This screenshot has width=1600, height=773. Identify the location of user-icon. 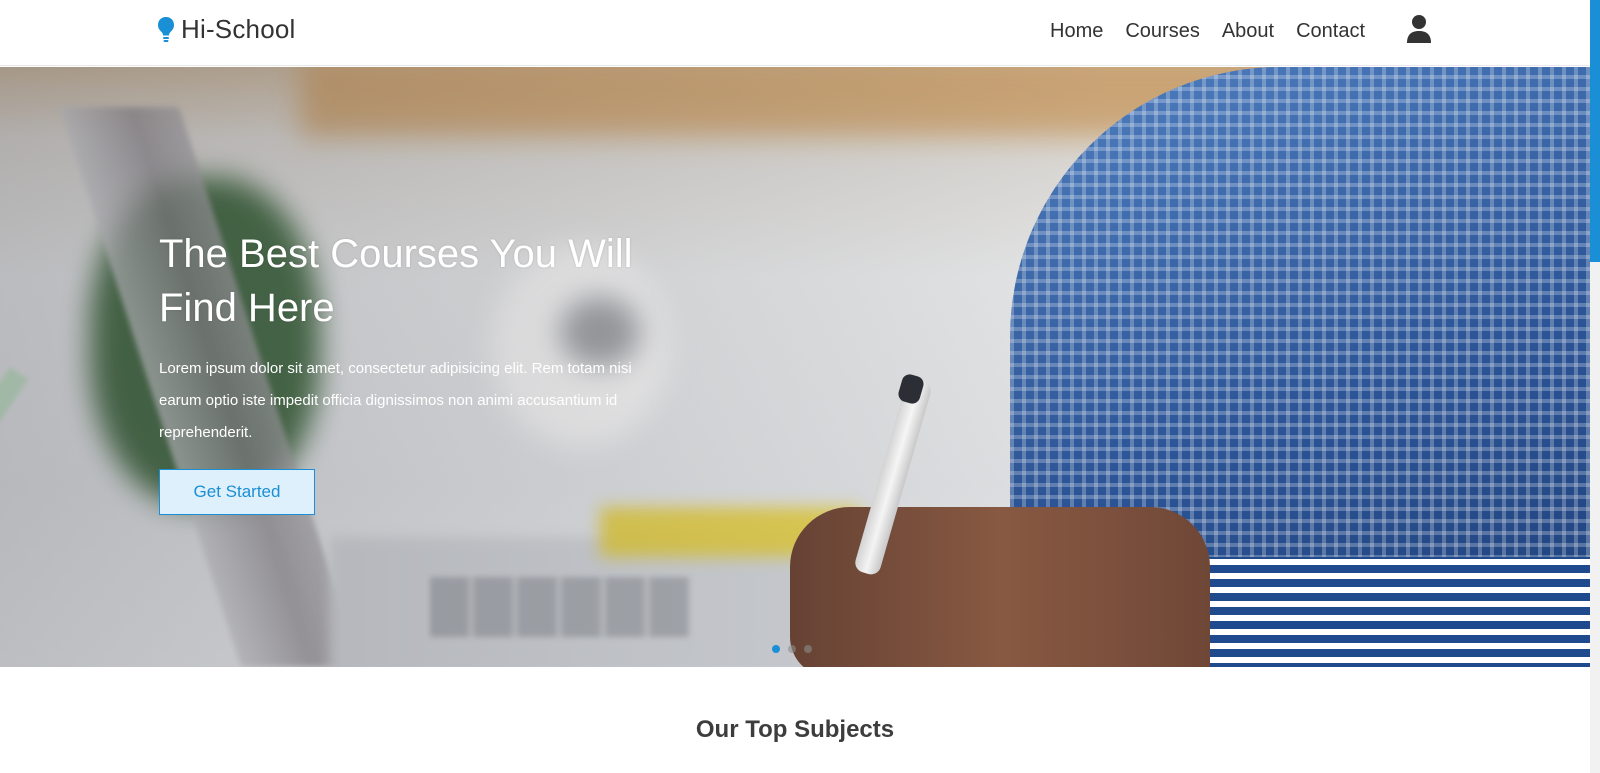
(1419, 29).